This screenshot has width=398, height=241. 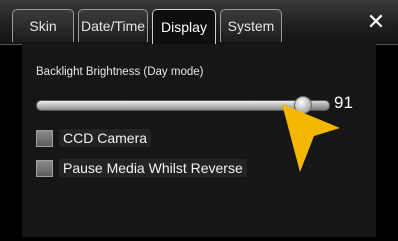 I want to click on pause-media-label: Pause Media Whilst Reverse, so click(x=153, y=168).